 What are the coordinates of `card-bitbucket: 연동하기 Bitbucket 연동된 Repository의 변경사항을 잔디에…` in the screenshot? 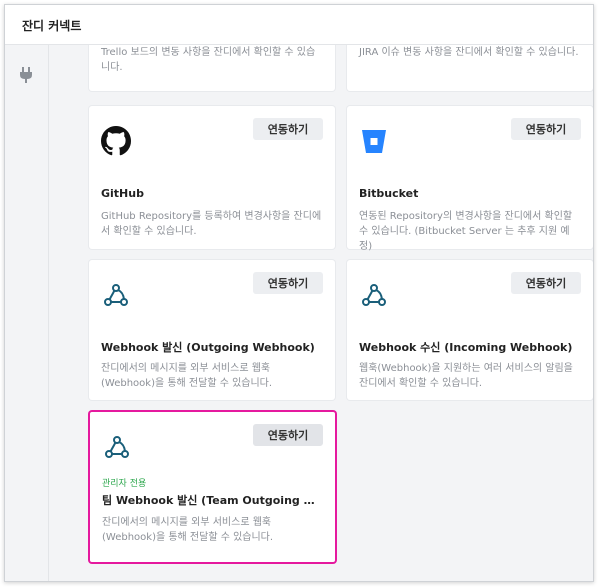 It's located at (470, 179).